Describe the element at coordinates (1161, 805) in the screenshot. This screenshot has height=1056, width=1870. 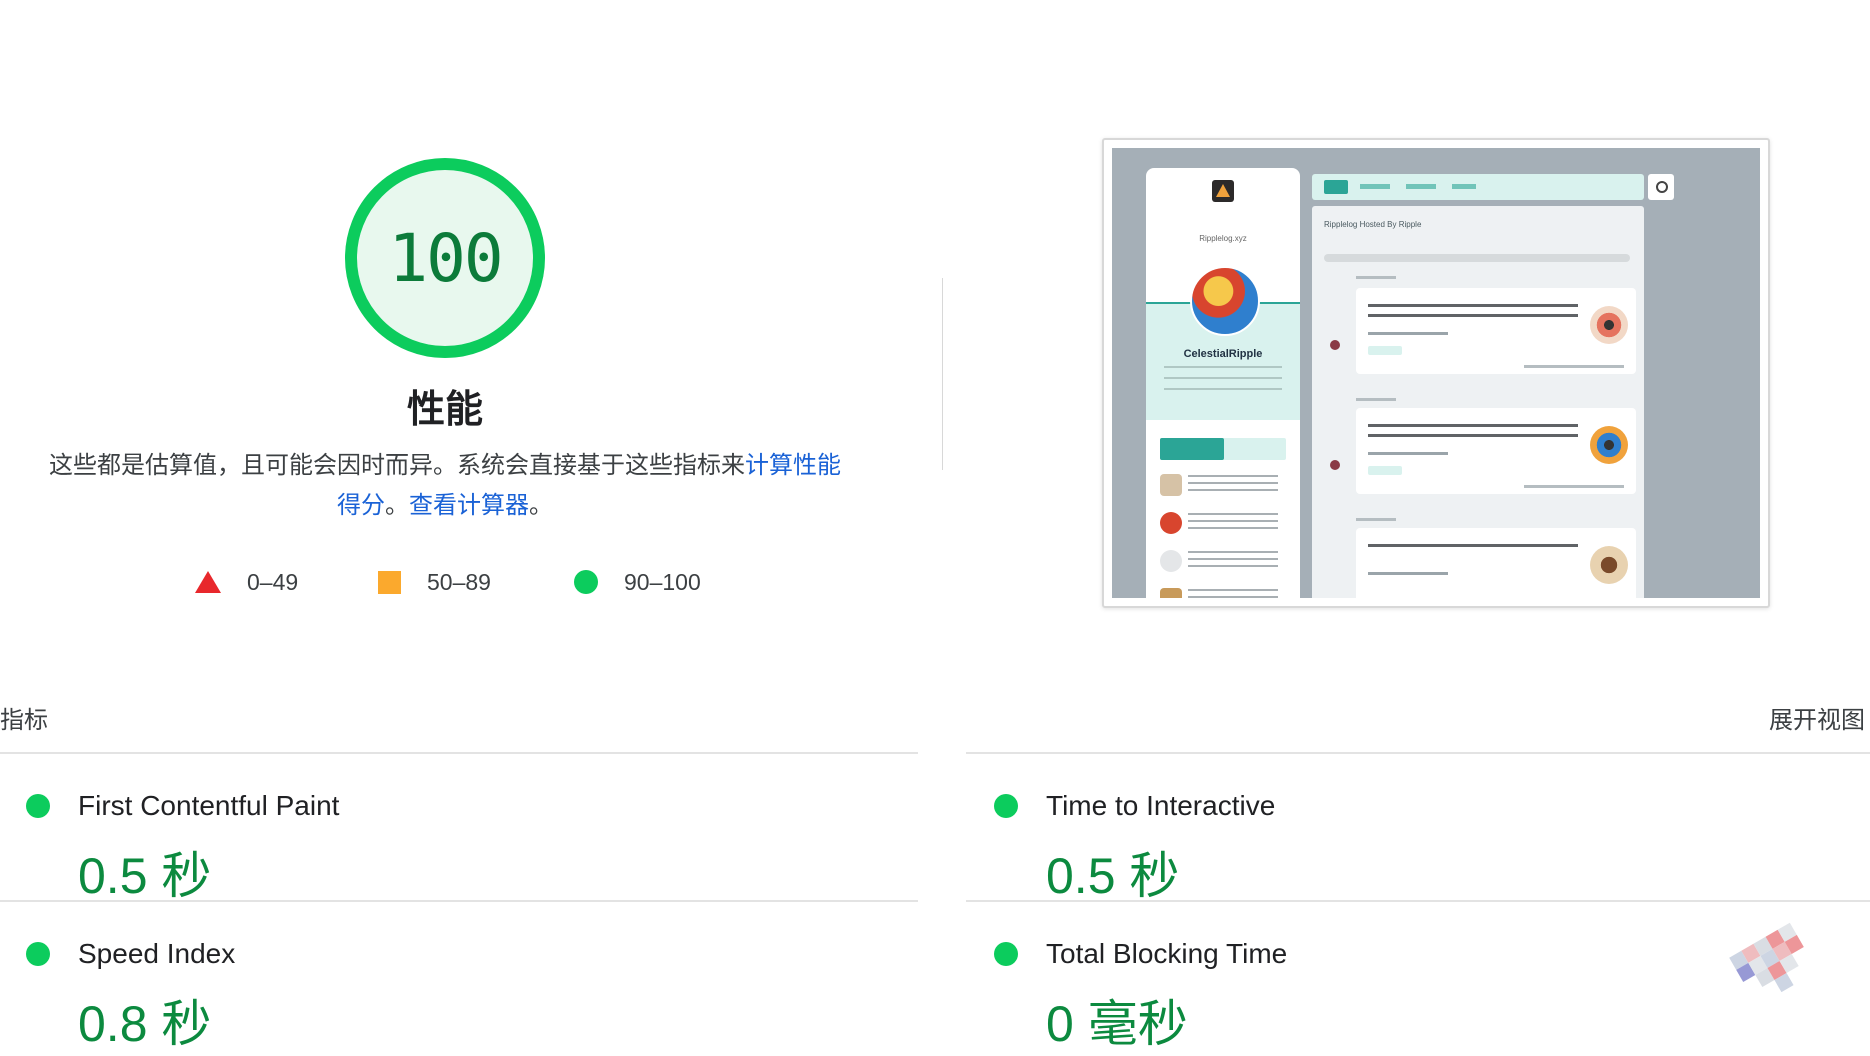
I see `metric-title: Time to Interactive` at that location.